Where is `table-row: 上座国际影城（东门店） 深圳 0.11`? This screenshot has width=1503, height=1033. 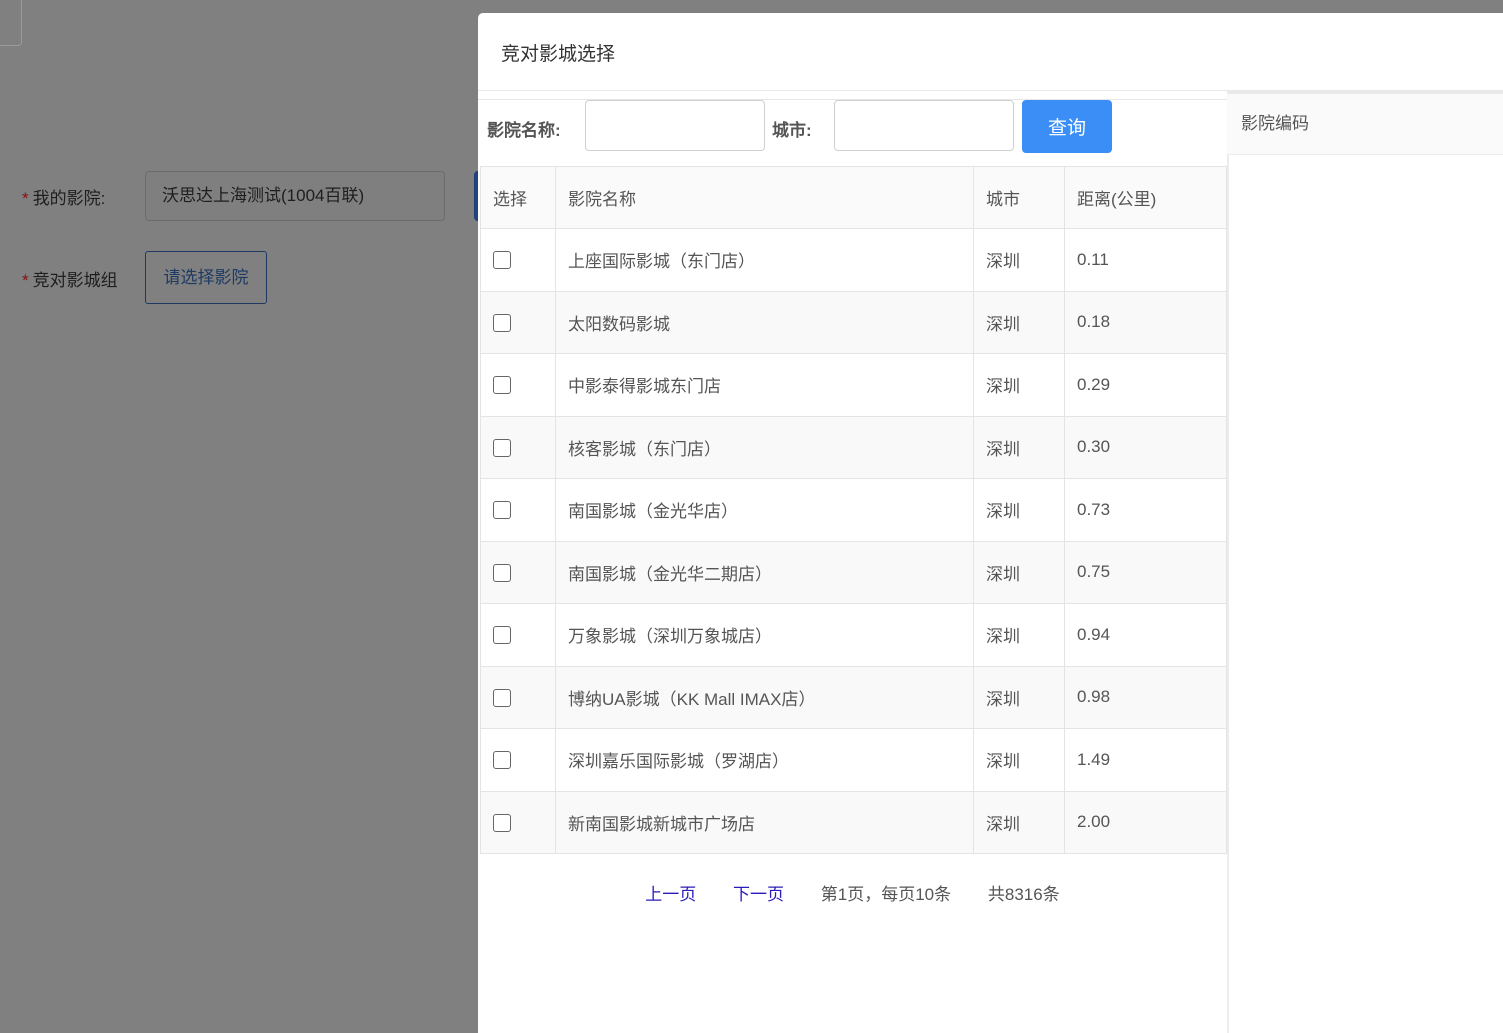 table-row: 上座国际影城（东门店） 深圳 0.11 is located at coordinates (853, 260).